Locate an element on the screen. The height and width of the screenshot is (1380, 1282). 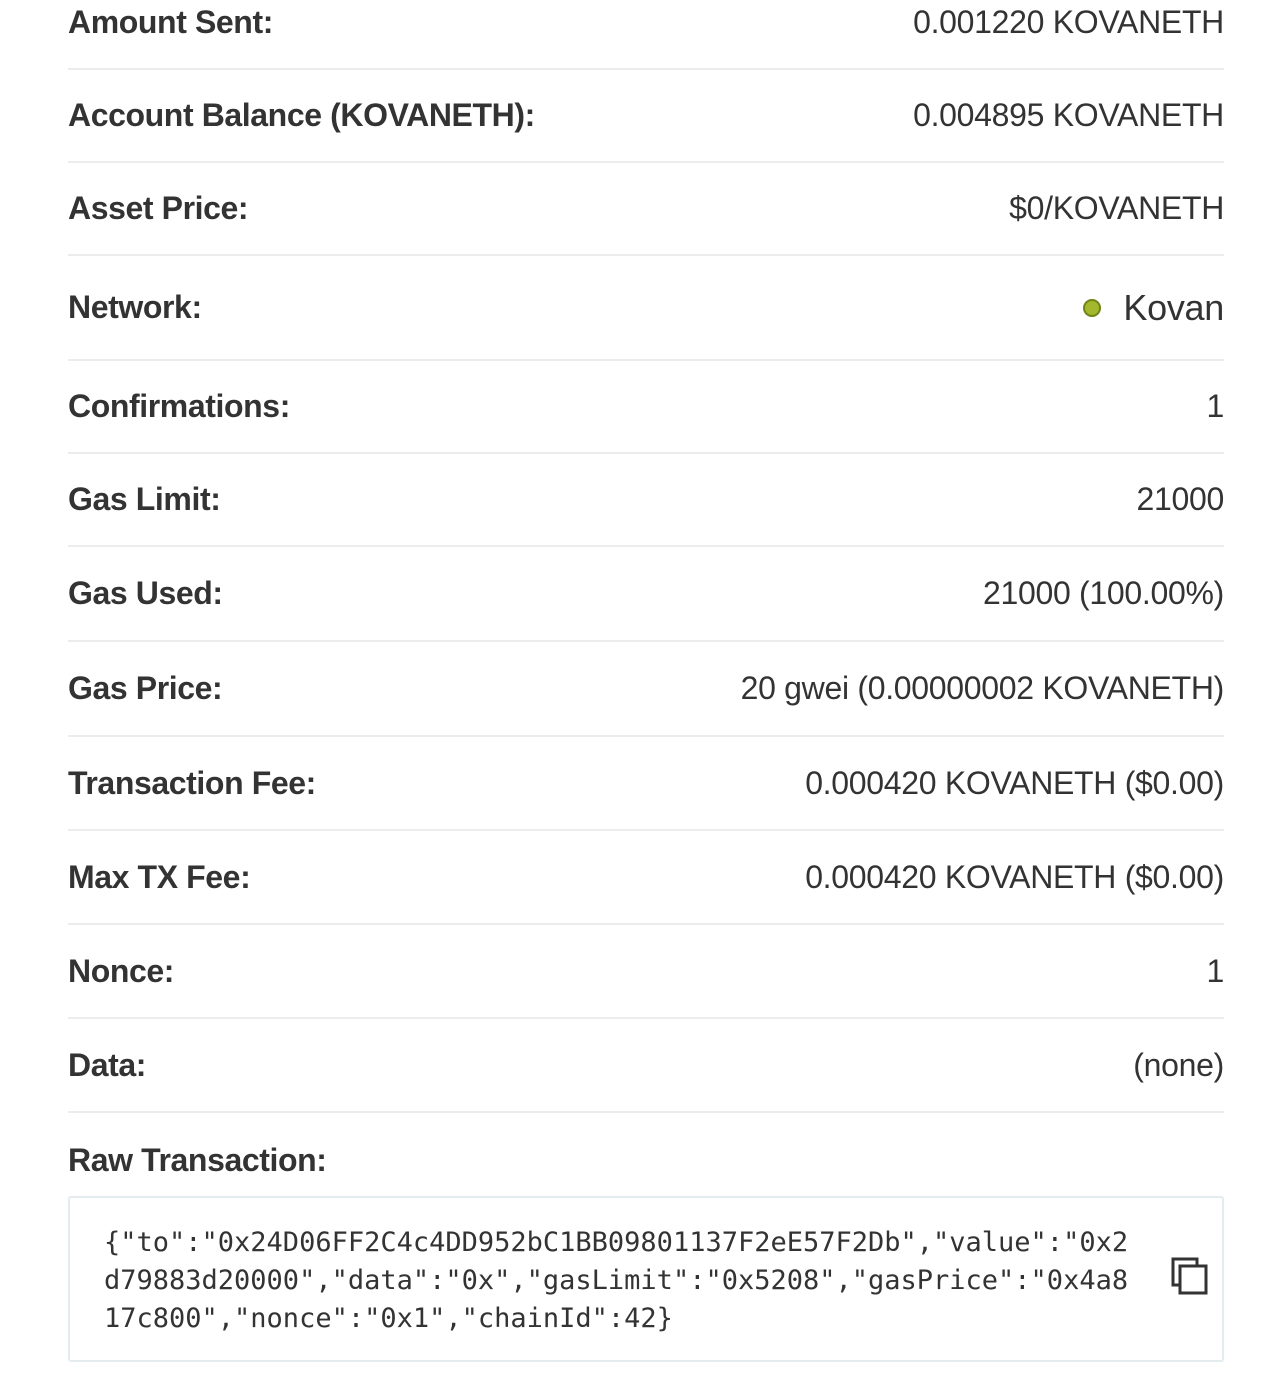
account-balance-value: 0.004895 KOVANETH is located at coordinates (1068, 115).